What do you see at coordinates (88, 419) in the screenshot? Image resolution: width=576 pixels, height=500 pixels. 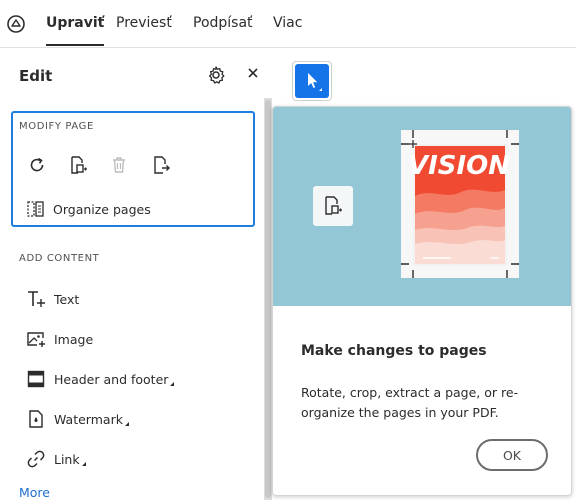 I see `tool-label: Watermark` at bounding box center [88, 419].